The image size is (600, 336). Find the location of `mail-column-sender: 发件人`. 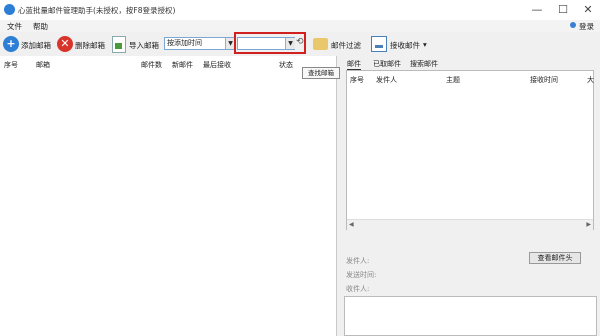

mail-column-sender: 发件人 is located at coordinates (386, 80).